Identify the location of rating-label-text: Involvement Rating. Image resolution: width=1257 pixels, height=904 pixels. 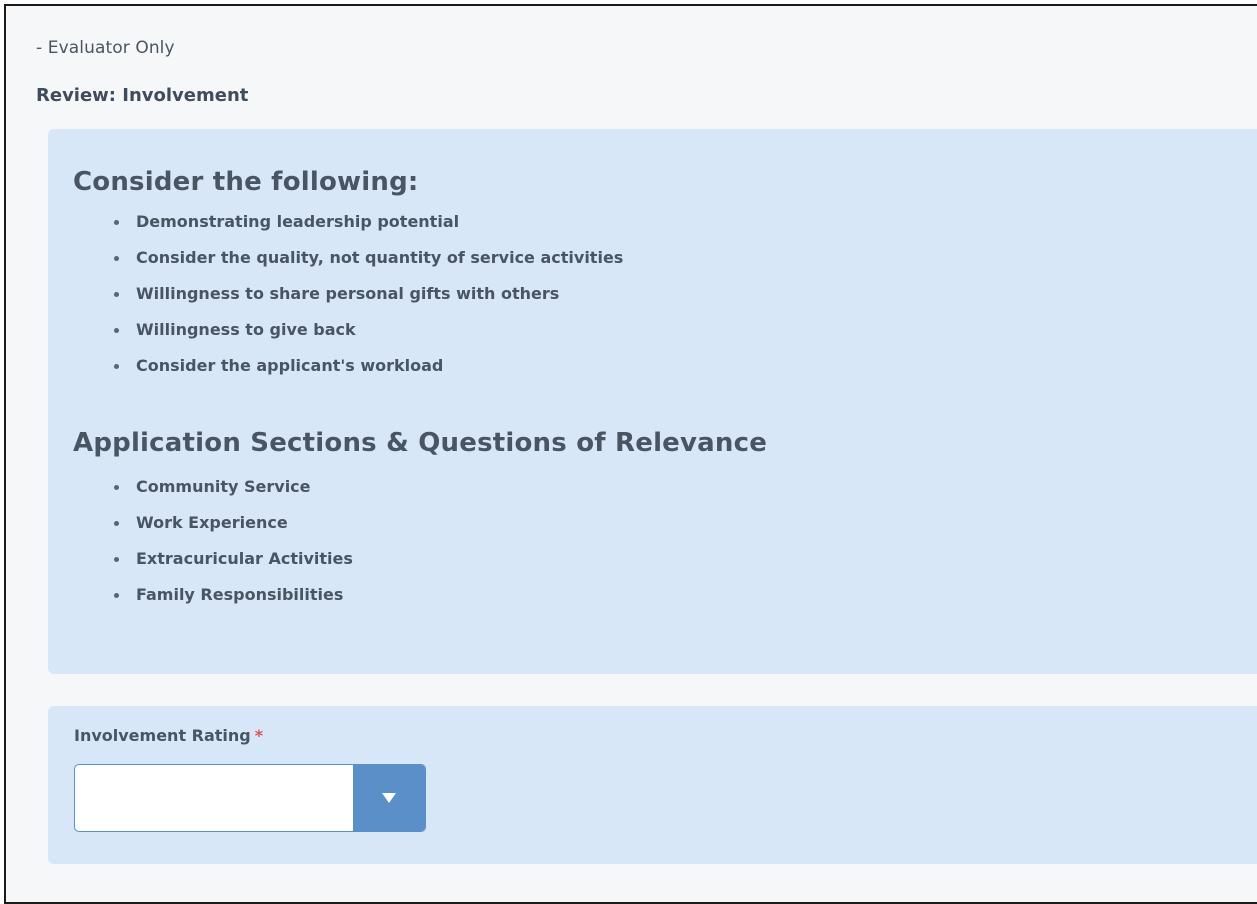
(162, 735).